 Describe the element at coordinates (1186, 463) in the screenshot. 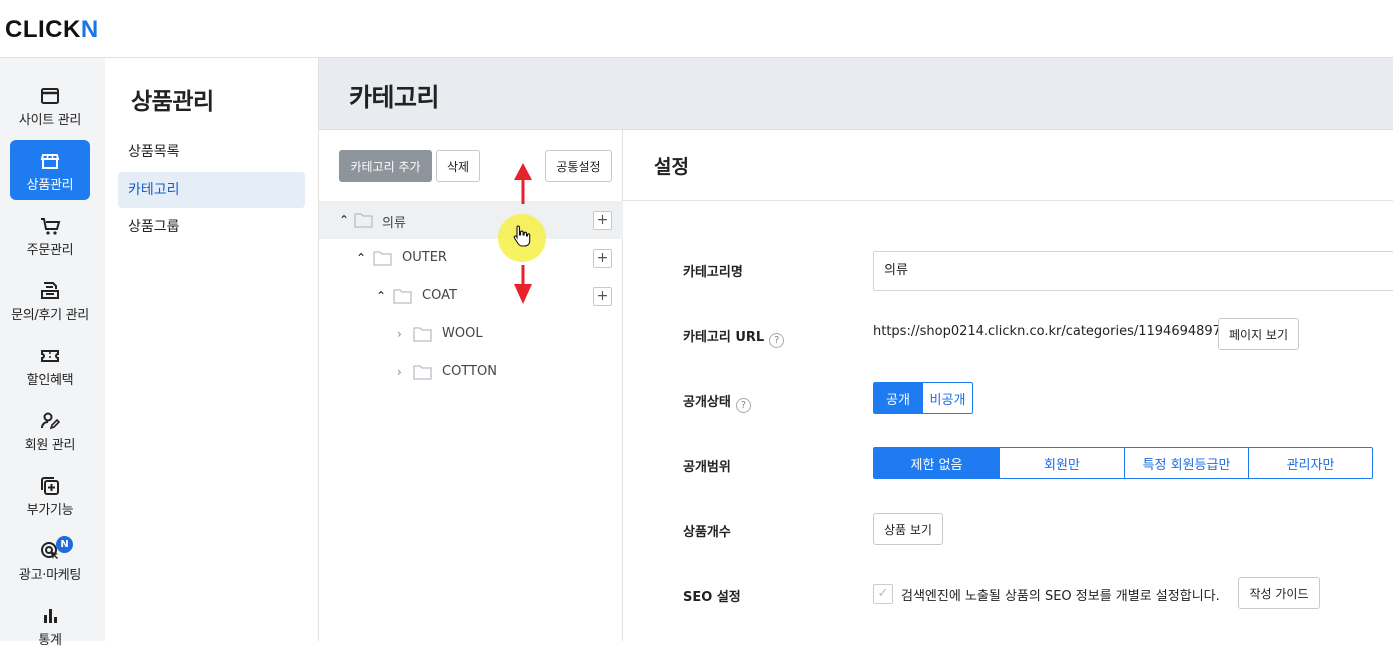

I see `scope-option-member-grade: 특정 회원등급만` at that location.